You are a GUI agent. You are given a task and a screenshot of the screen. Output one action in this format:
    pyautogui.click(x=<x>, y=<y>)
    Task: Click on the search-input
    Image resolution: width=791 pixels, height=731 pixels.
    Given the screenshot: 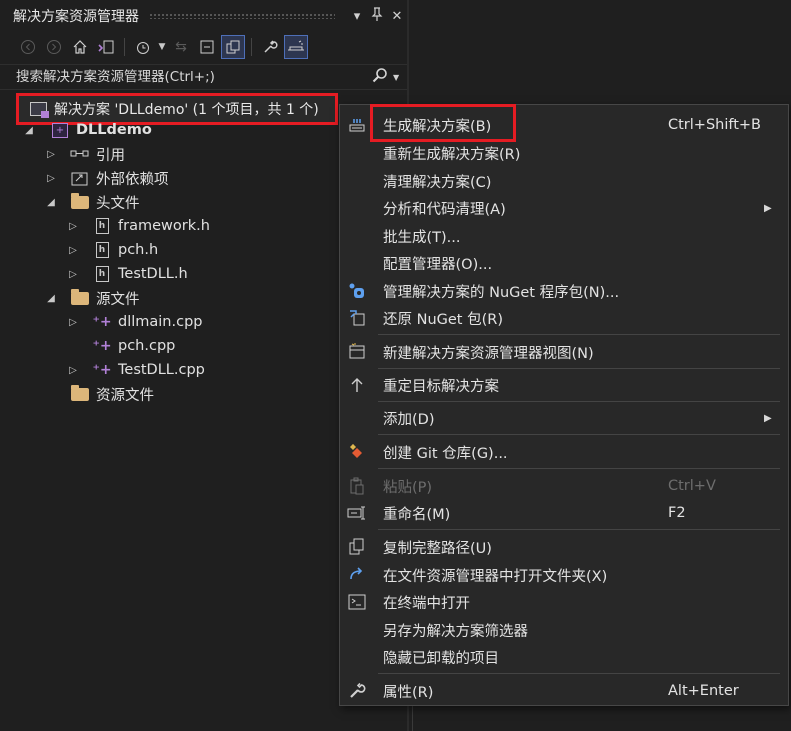 What is the action you would take?
    pyautogui.click(x=191, y=77)
    